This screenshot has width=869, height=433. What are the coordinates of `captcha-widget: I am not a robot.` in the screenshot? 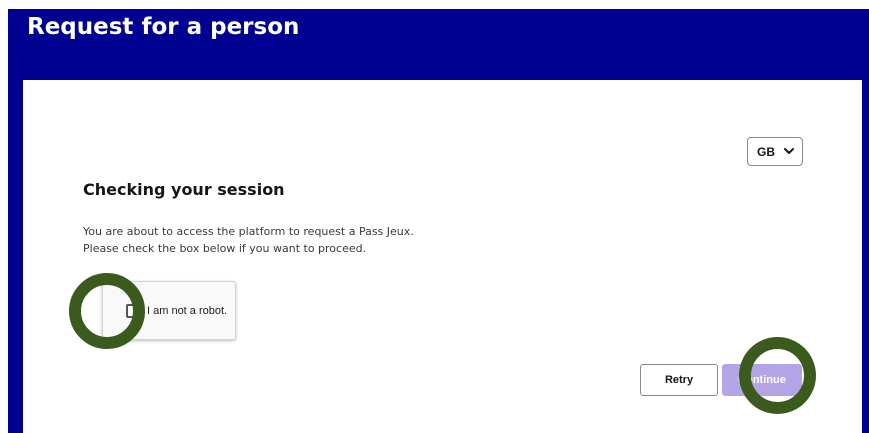 It's located at (169, 310).